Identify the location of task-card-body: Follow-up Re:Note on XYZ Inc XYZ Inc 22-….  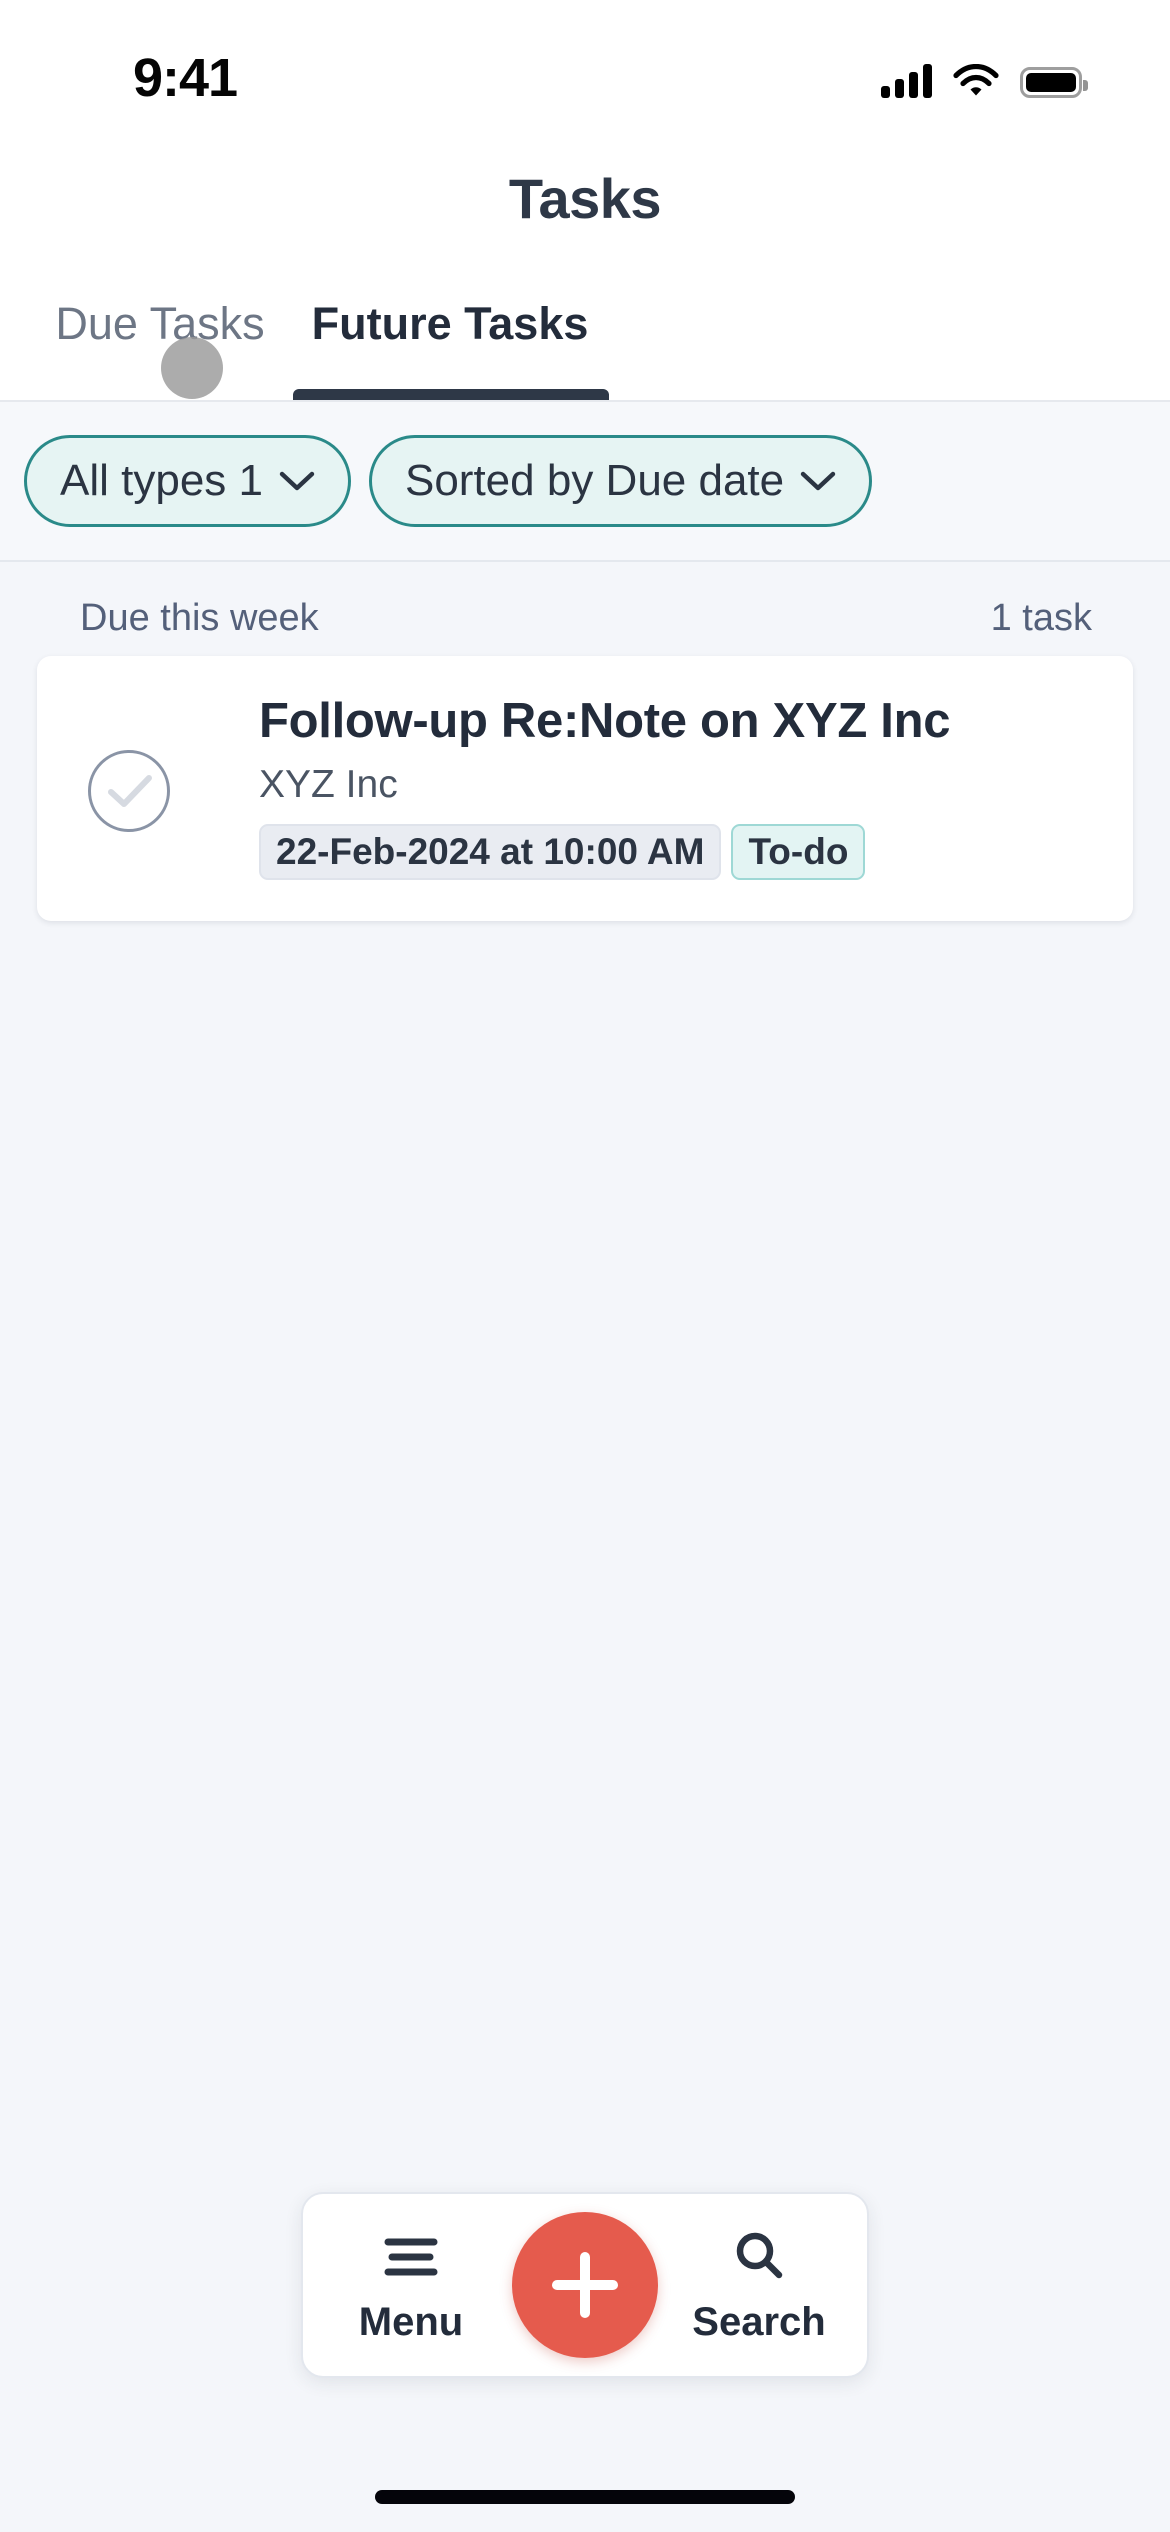
(681, 786).